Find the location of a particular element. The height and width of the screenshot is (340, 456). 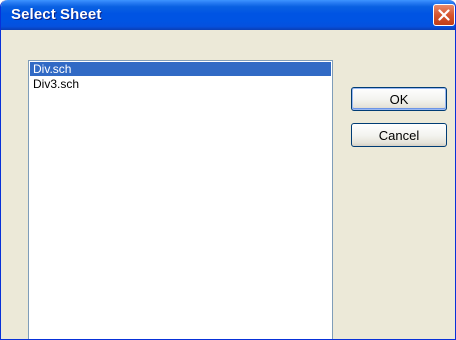

list-item-div-sch: Div.sch is located at coordinates (180, 69).